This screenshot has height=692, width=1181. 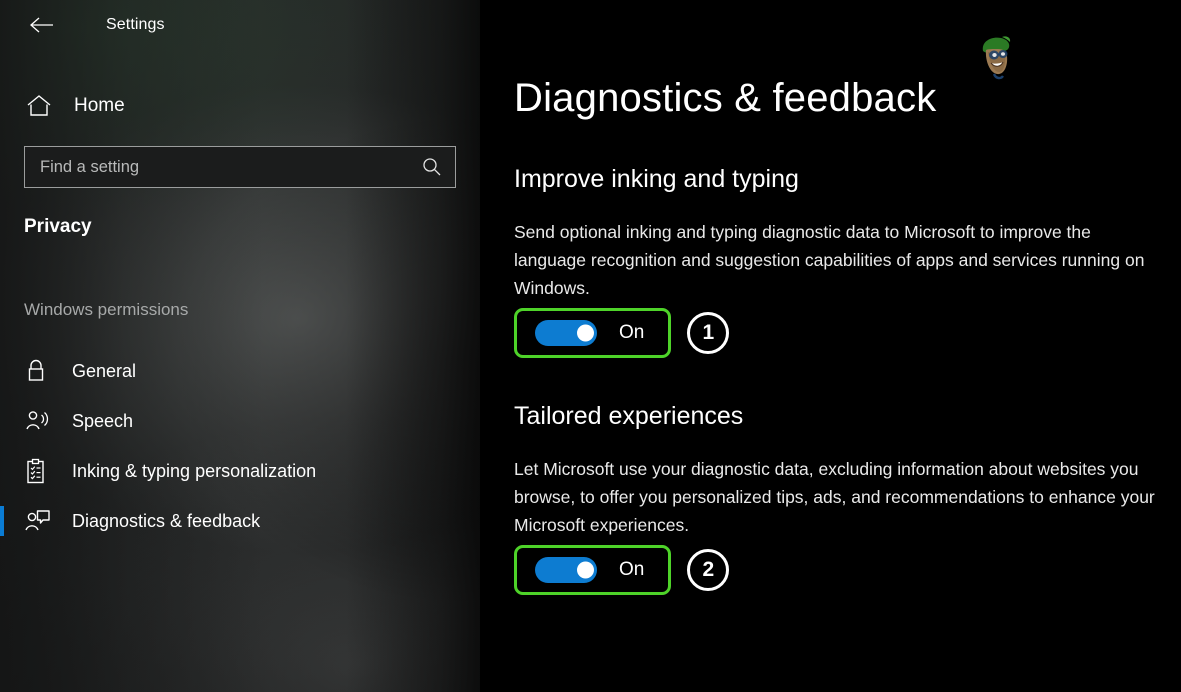 I want to click on sidebar-item-home: Home, so click(x=240, y=106).